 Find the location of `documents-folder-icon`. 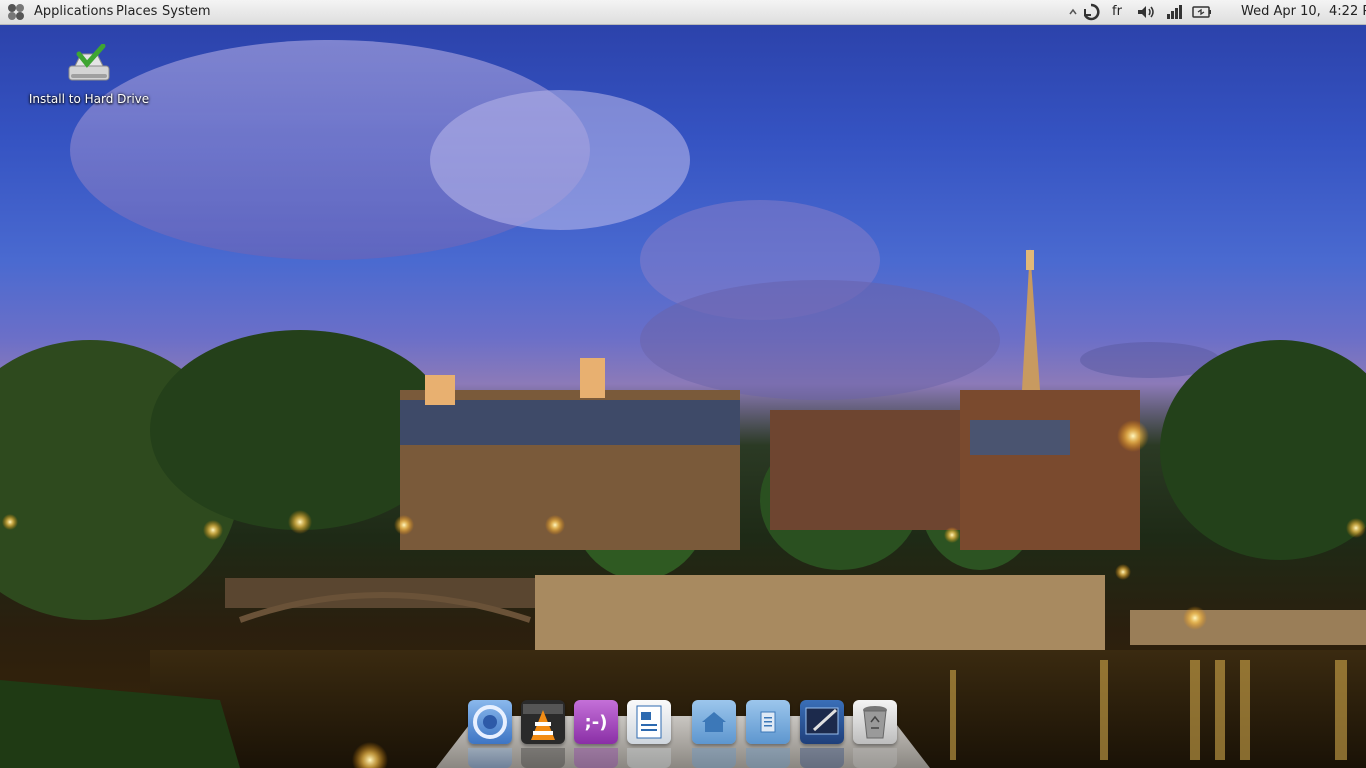

documents-folder-icon is located at coordinates (768, 722).